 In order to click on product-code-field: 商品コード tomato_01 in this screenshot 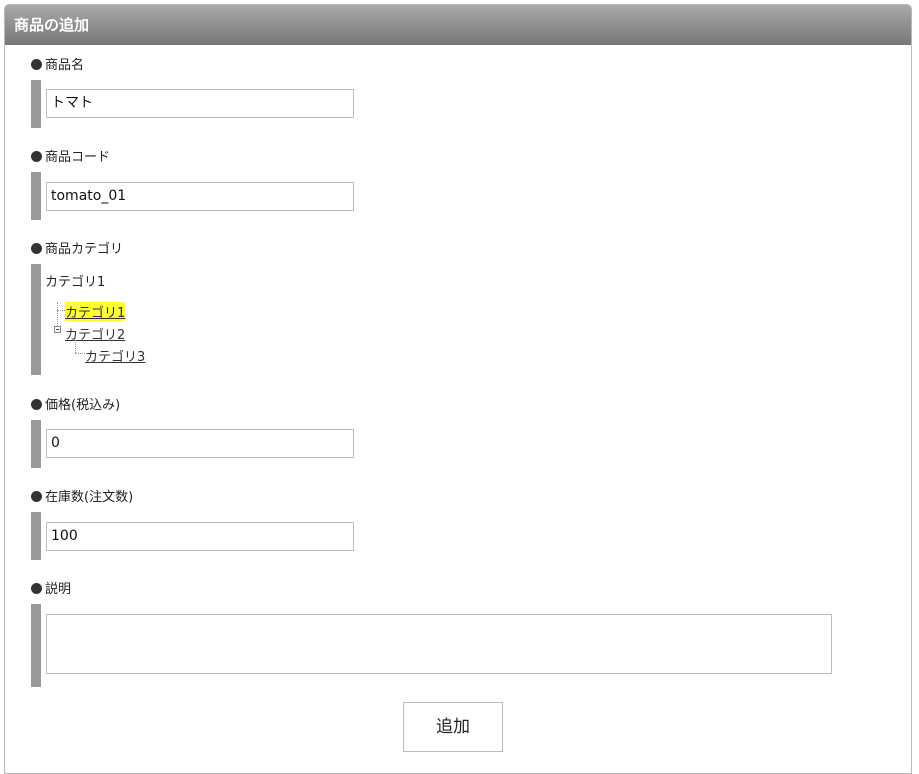, I will do `click(192, 185)`.